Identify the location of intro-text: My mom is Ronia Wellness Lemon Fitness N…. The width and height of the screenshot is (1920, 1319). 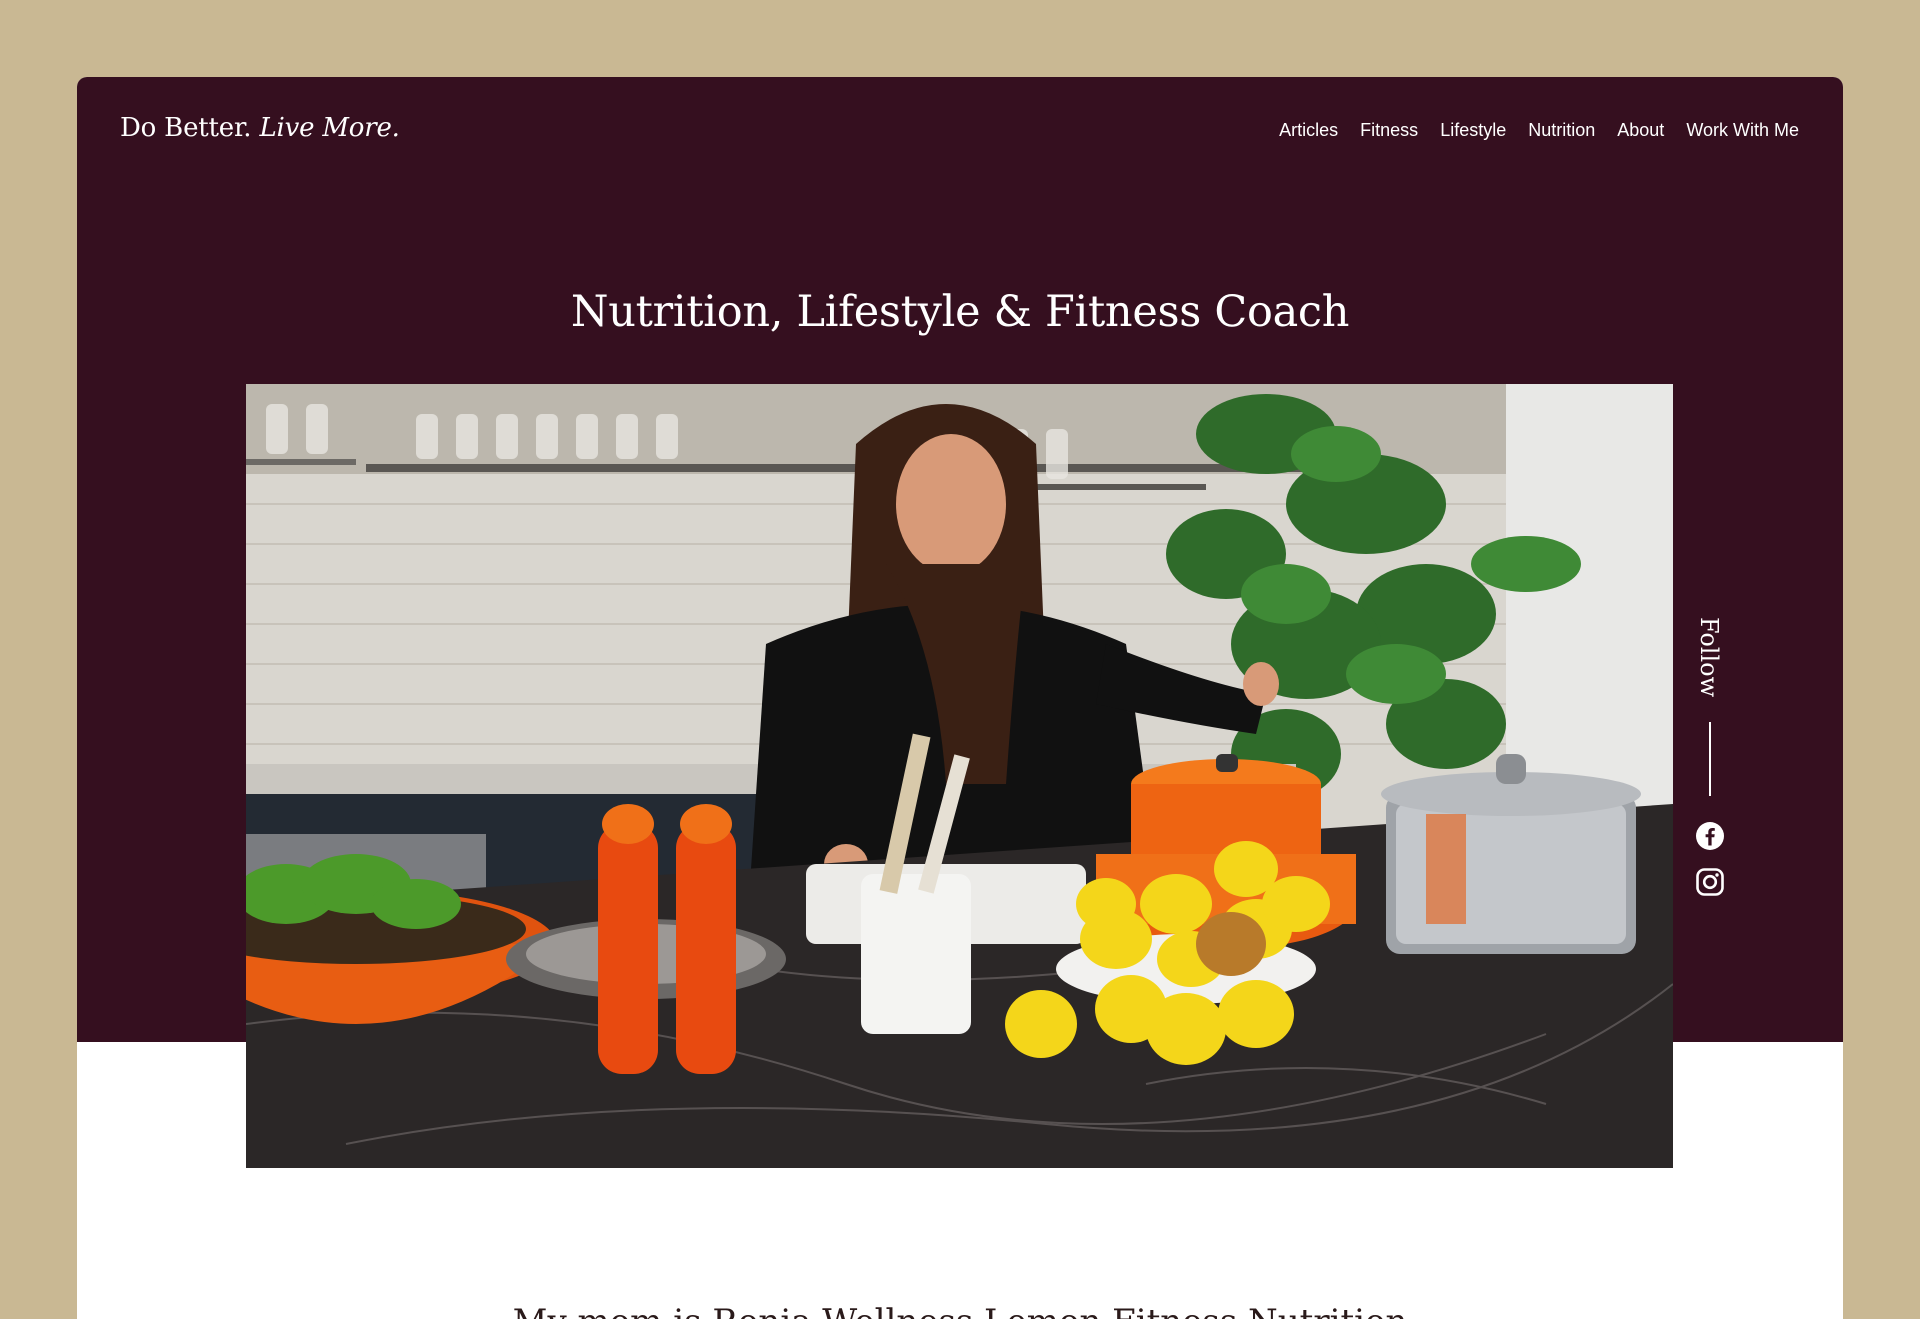
(960, 1310).